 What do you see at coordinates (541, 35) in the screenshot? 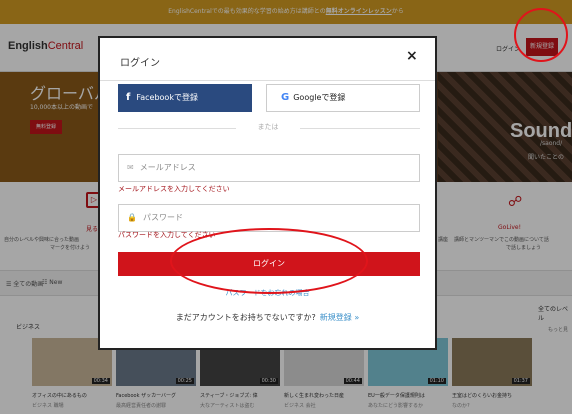
I see `annotation-circle-register` at bounding box center [541, 35].